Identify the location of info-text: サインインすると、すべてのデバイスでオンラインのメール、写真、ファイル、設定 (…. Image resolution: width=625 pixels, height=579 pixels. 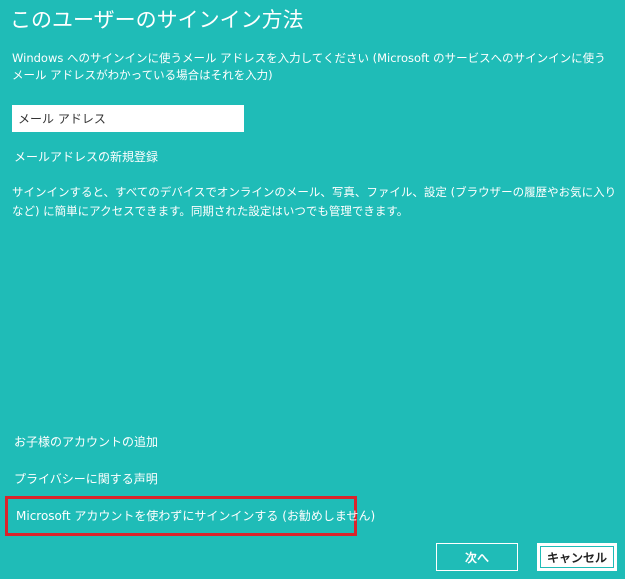
(314, 201).